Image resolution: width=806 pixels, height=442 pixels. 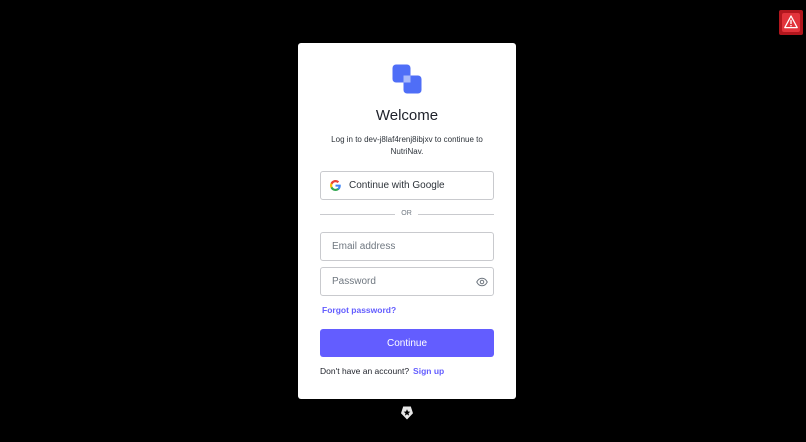 I want to click on warning-icon, so click(x=791, y=22).